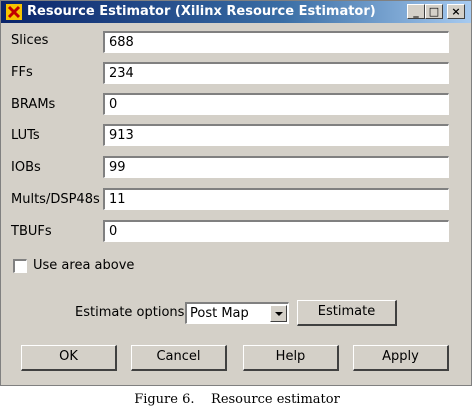  I want to click on ffs-field: 234, so click(276, 73).